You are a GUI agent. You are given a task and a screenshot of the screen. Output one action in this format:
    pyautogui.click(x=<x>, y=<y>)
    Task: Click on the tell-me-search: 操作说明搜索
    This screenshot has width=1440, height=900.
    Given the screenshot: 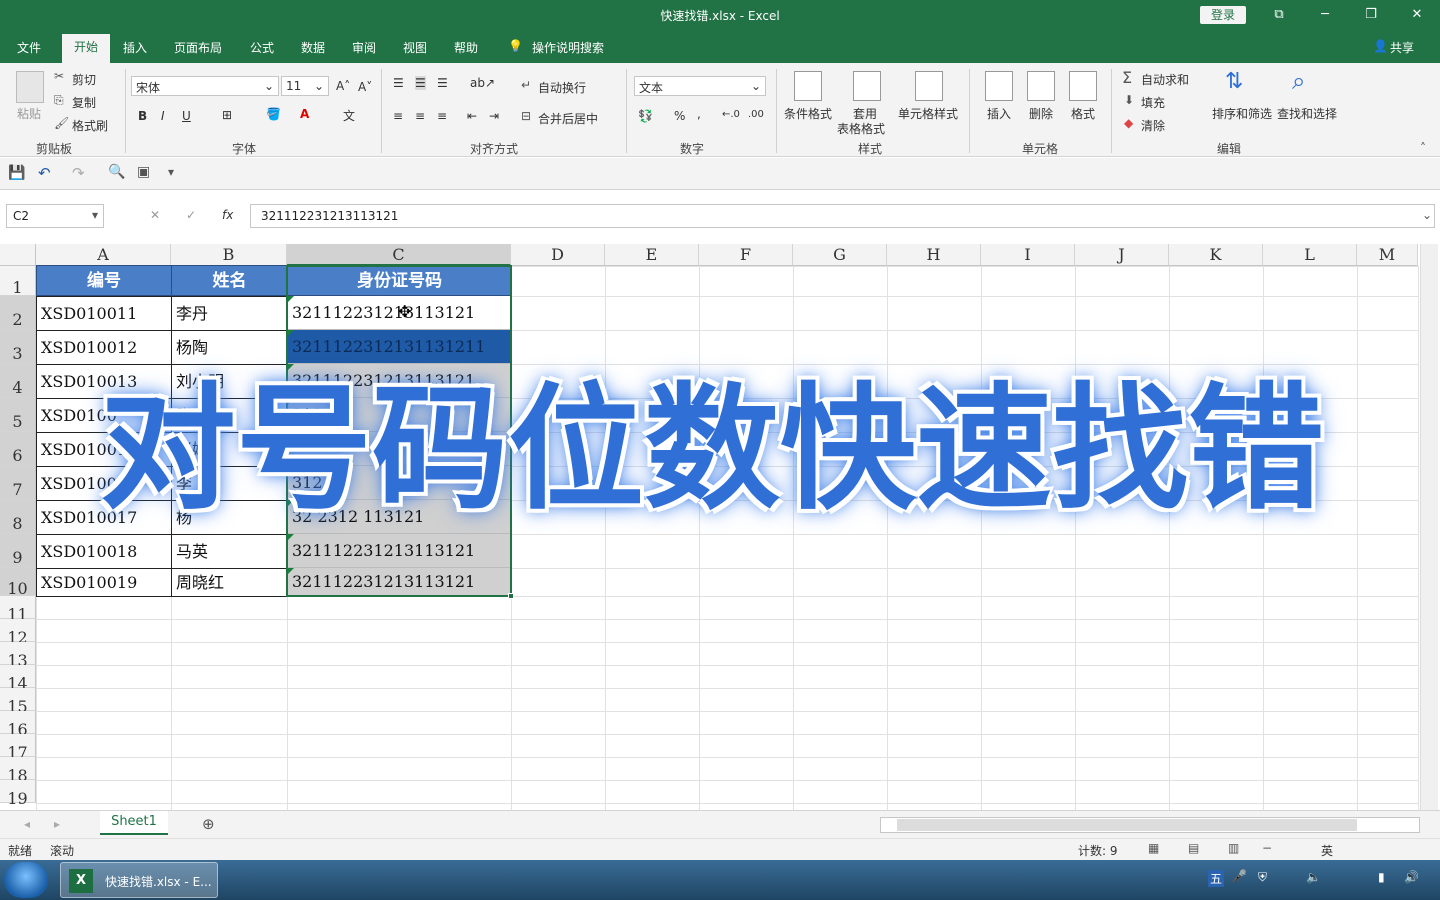 What is the action you would take?
    pyautogui.click(x=568, y=47)
    